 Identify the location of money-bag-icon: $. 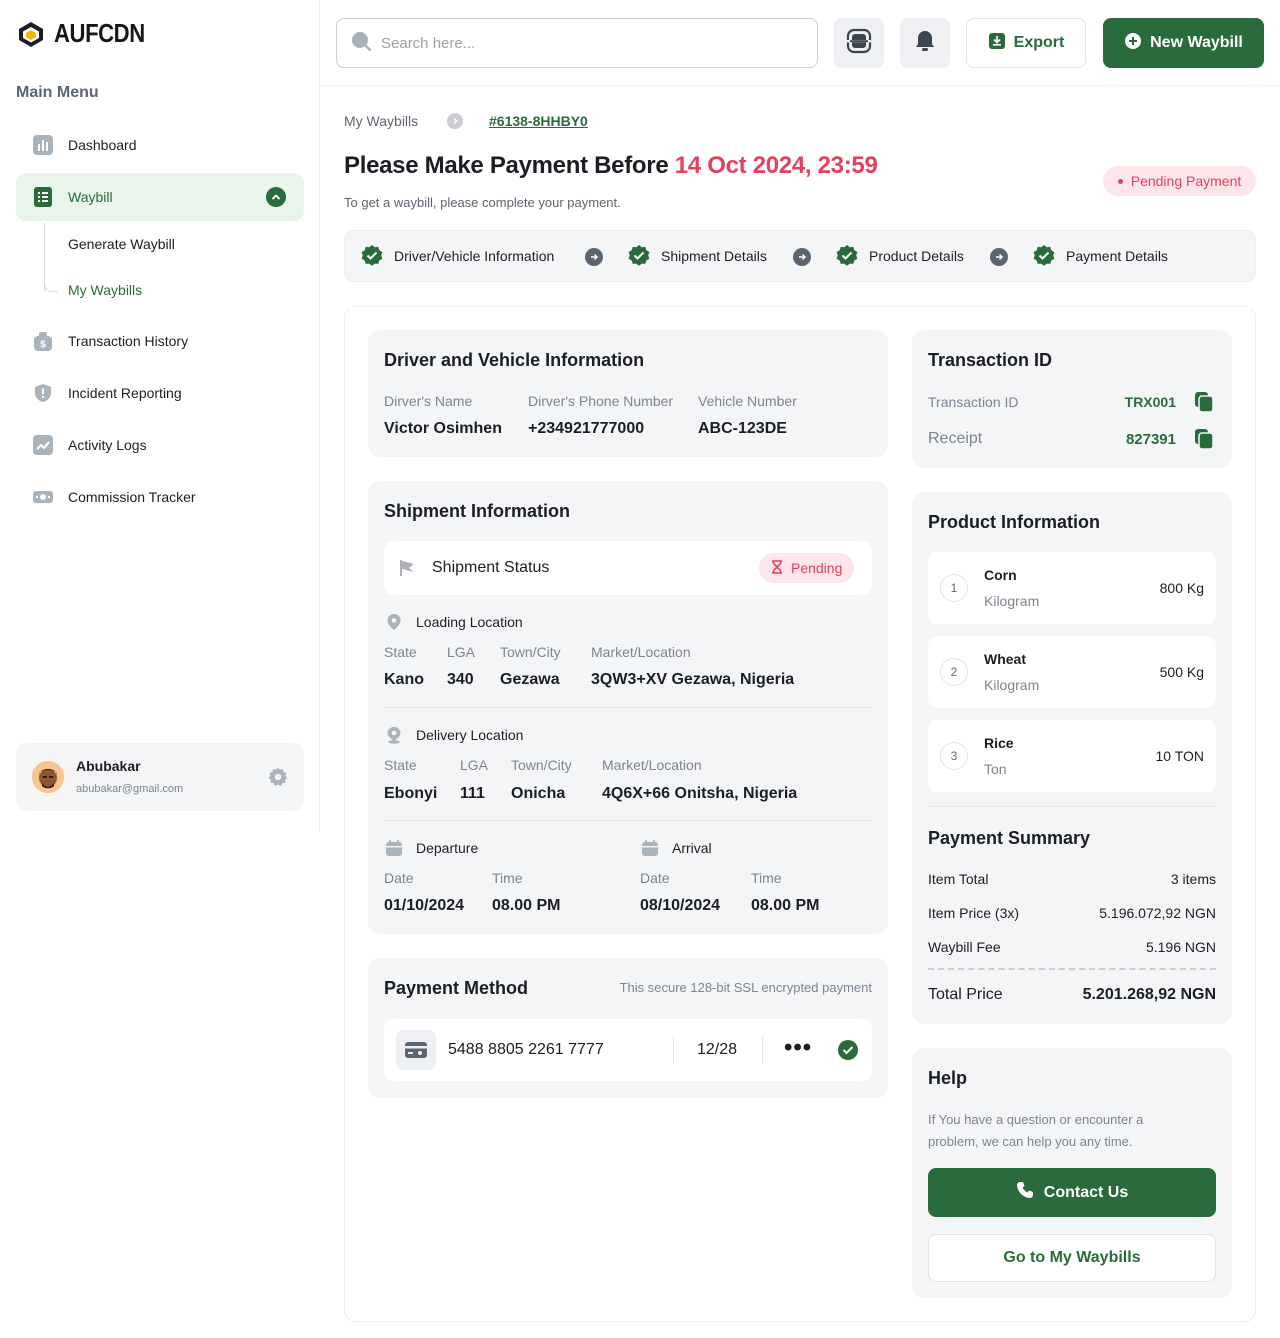
(43, 341).